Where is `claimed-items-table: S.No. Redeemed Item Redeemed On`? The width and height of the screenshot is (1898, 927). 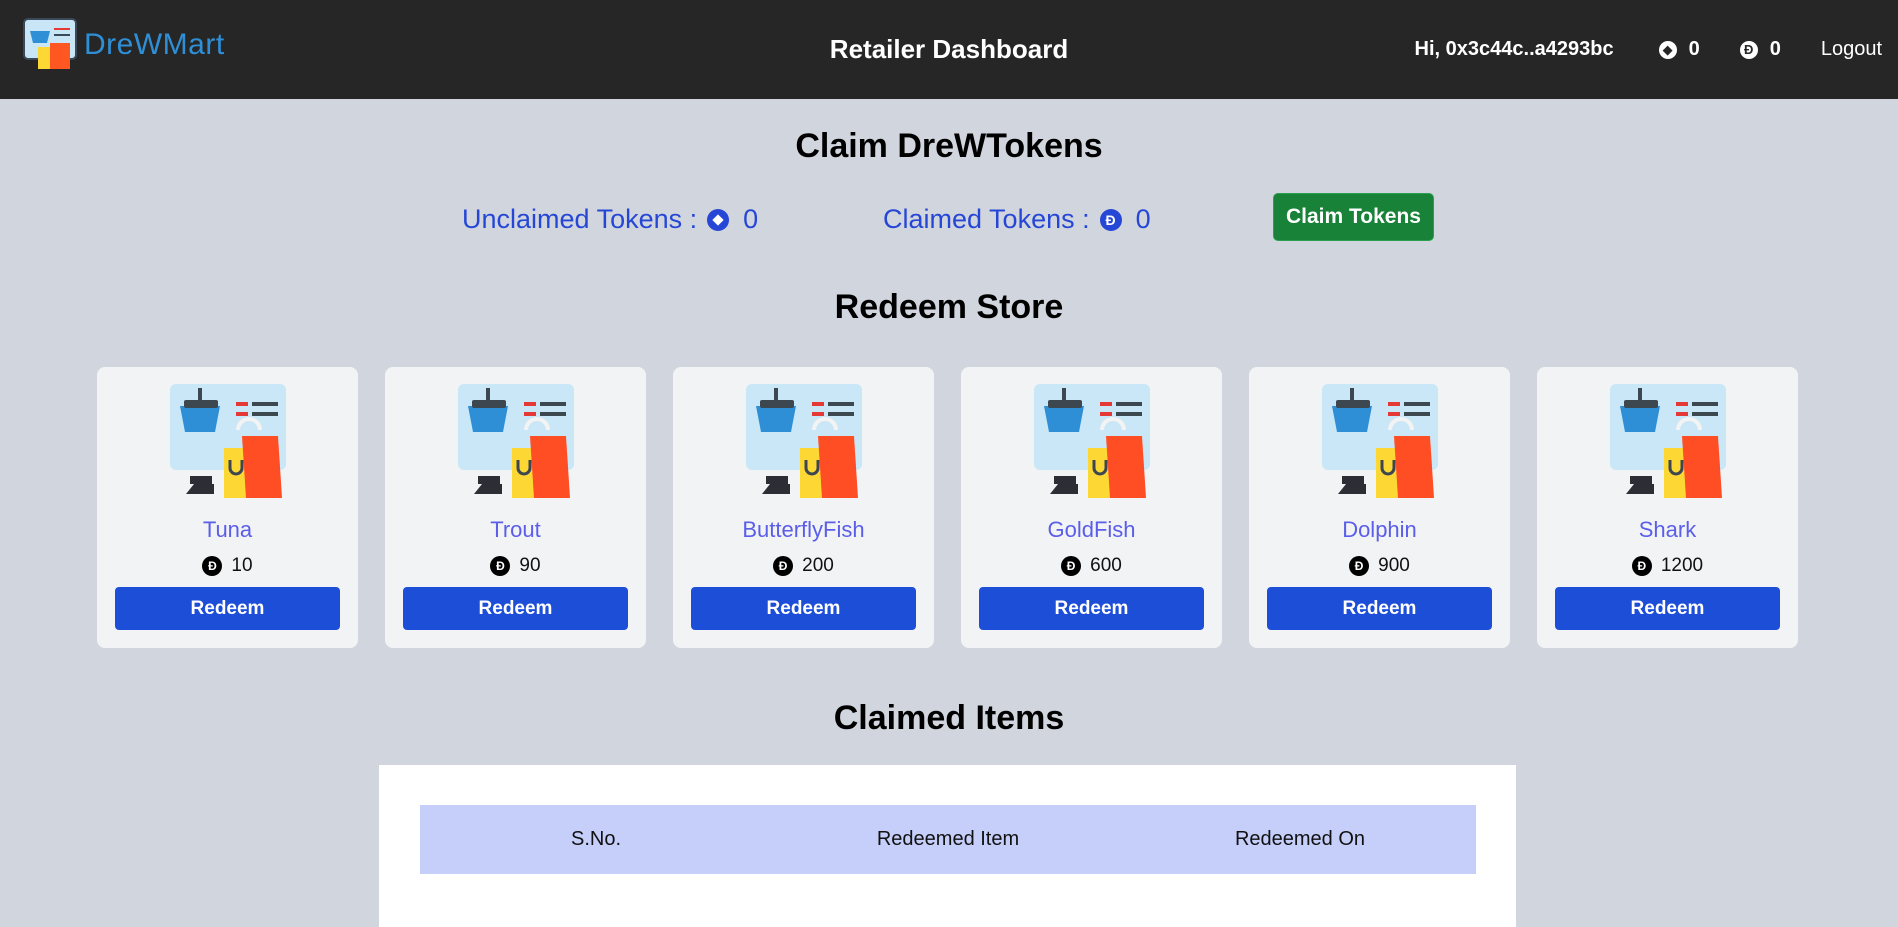
claimed-items-table: S.No. Redeemed Item Redeemed On is located at coordinates (947, 846).